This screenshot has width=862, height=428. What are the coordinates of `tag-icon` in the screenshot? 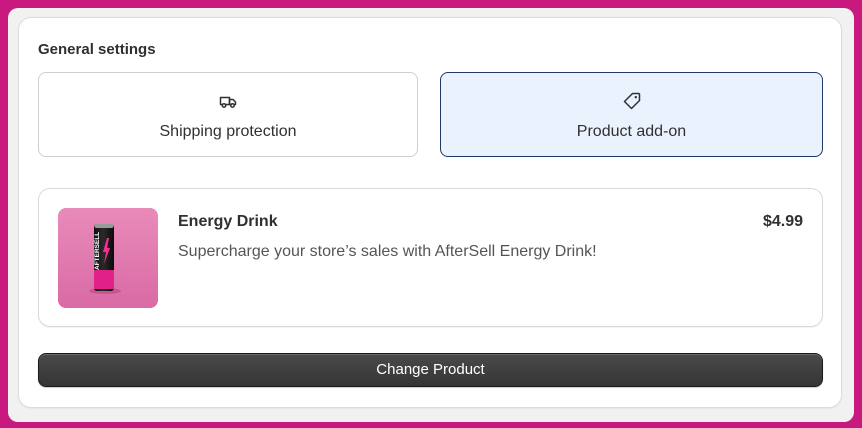 It's located at (631, 101).